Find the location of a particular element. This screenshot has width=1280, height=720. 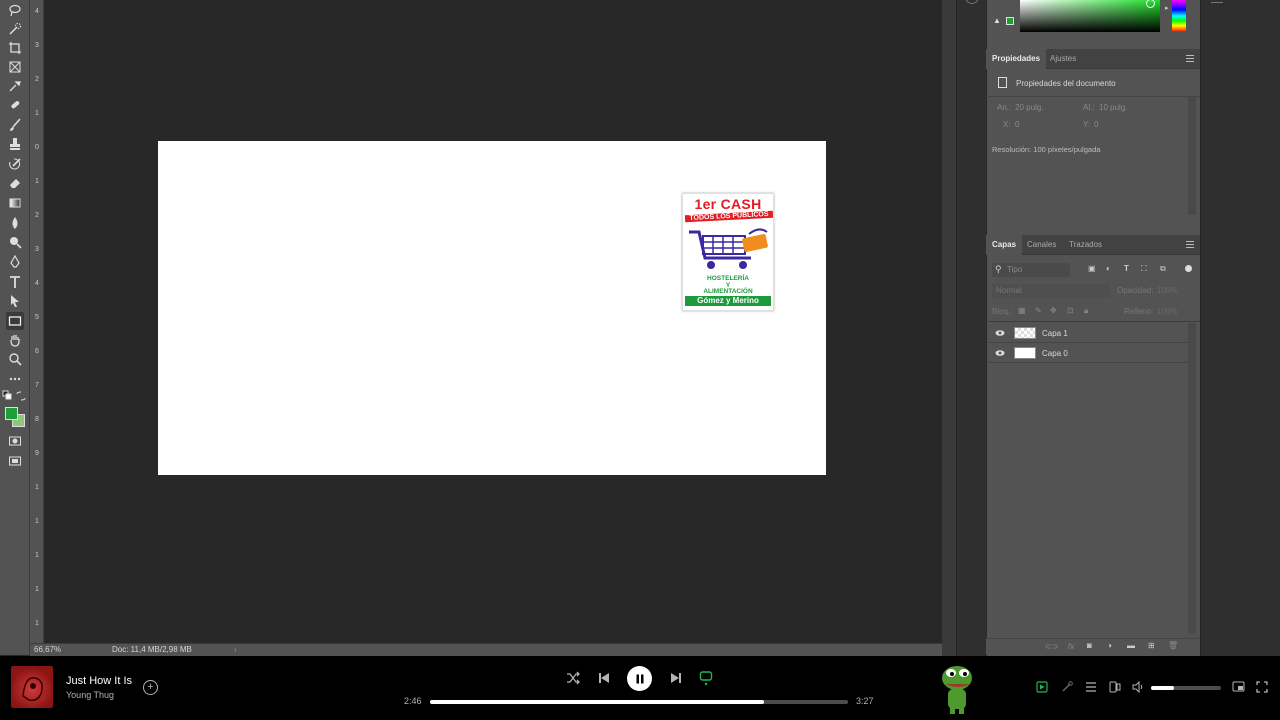

album-cover is located at coordinates (32, 687).